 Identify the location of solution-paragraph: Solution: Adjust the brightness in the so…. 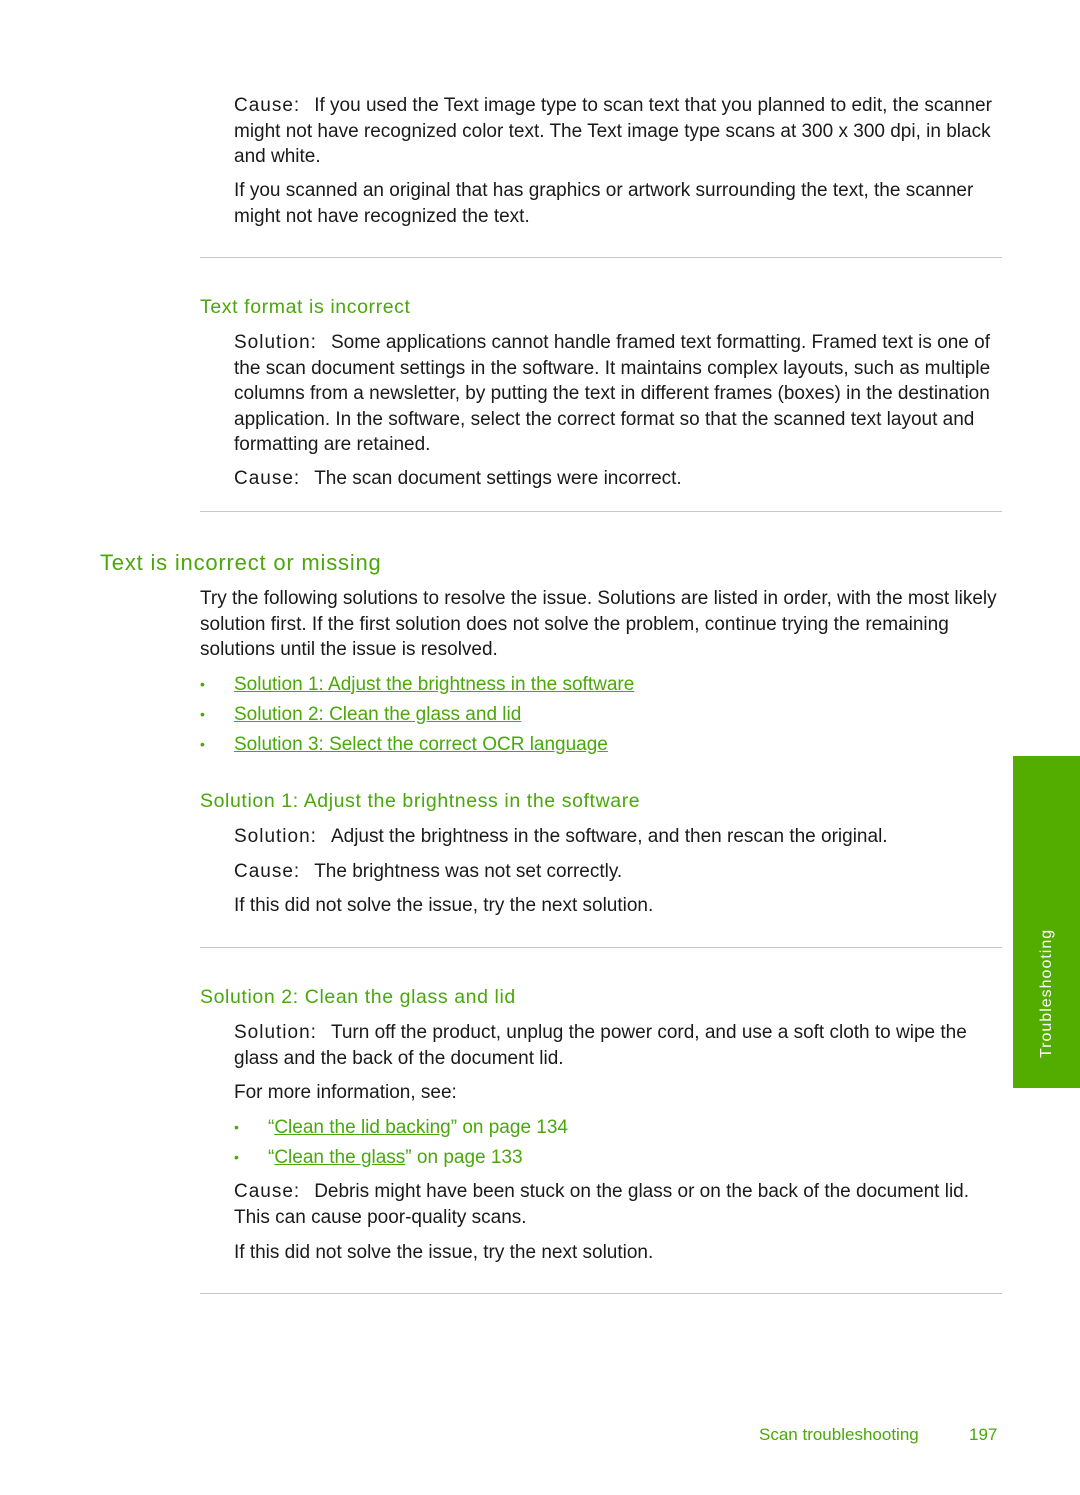
(561, 836).